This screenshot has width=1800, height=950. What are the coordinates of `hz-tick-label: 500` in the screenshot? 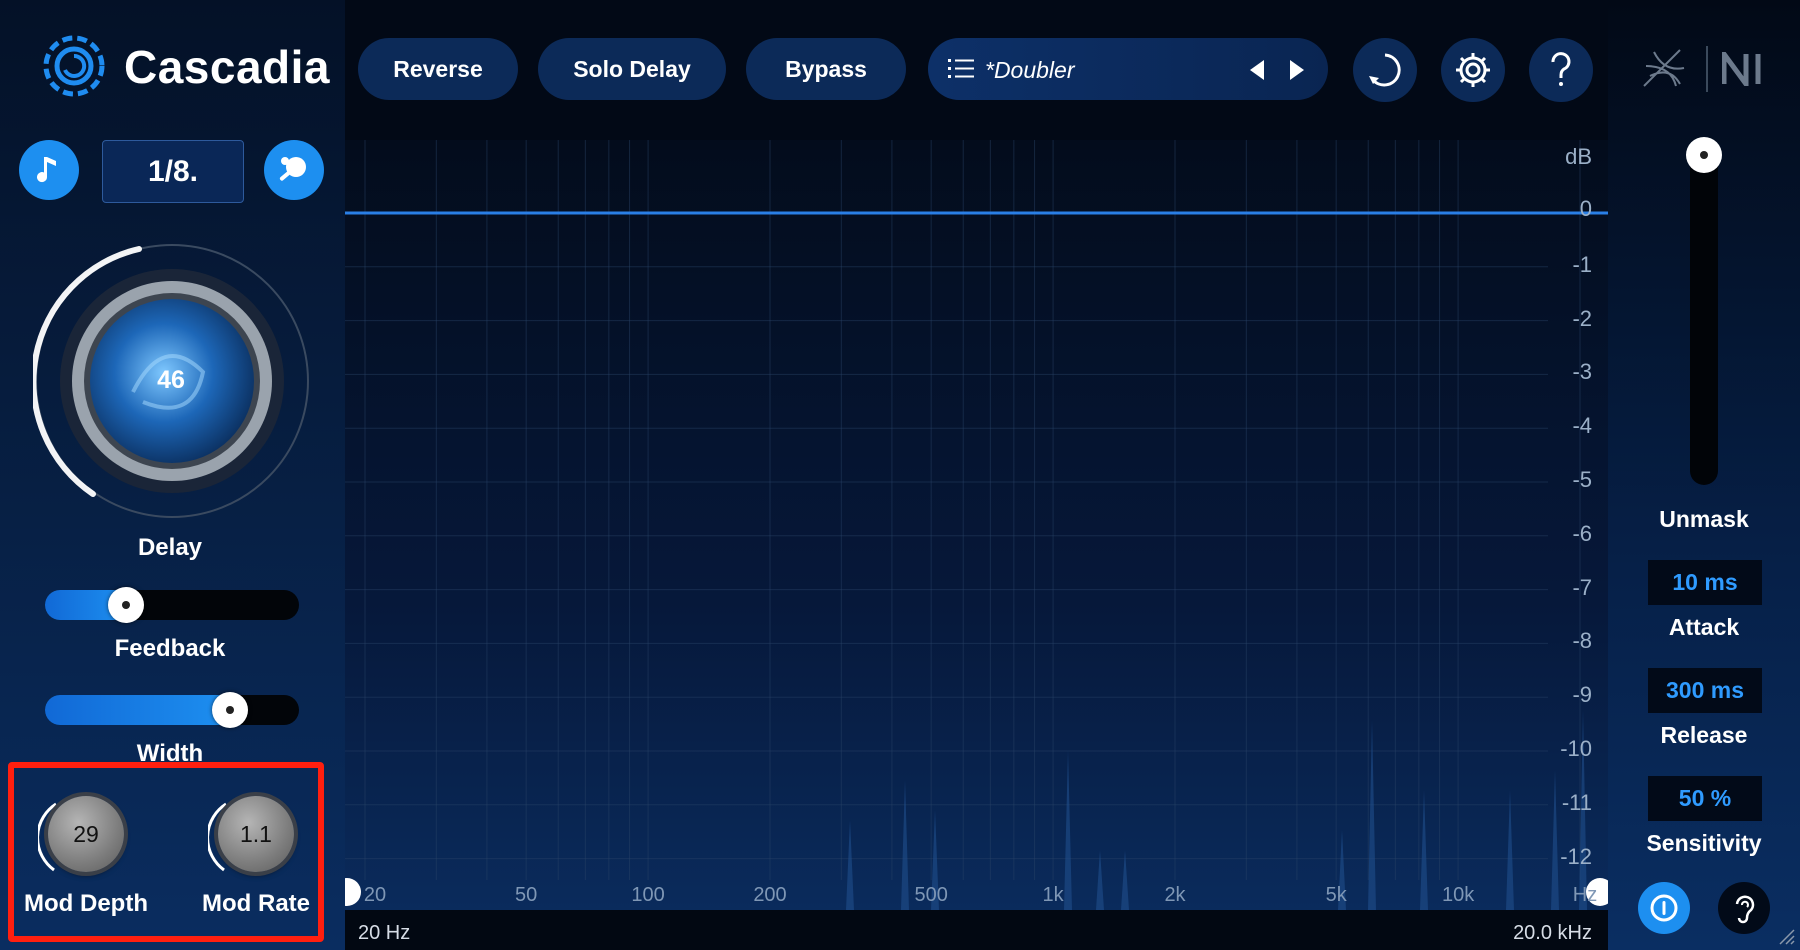 It's located at (931, 895).